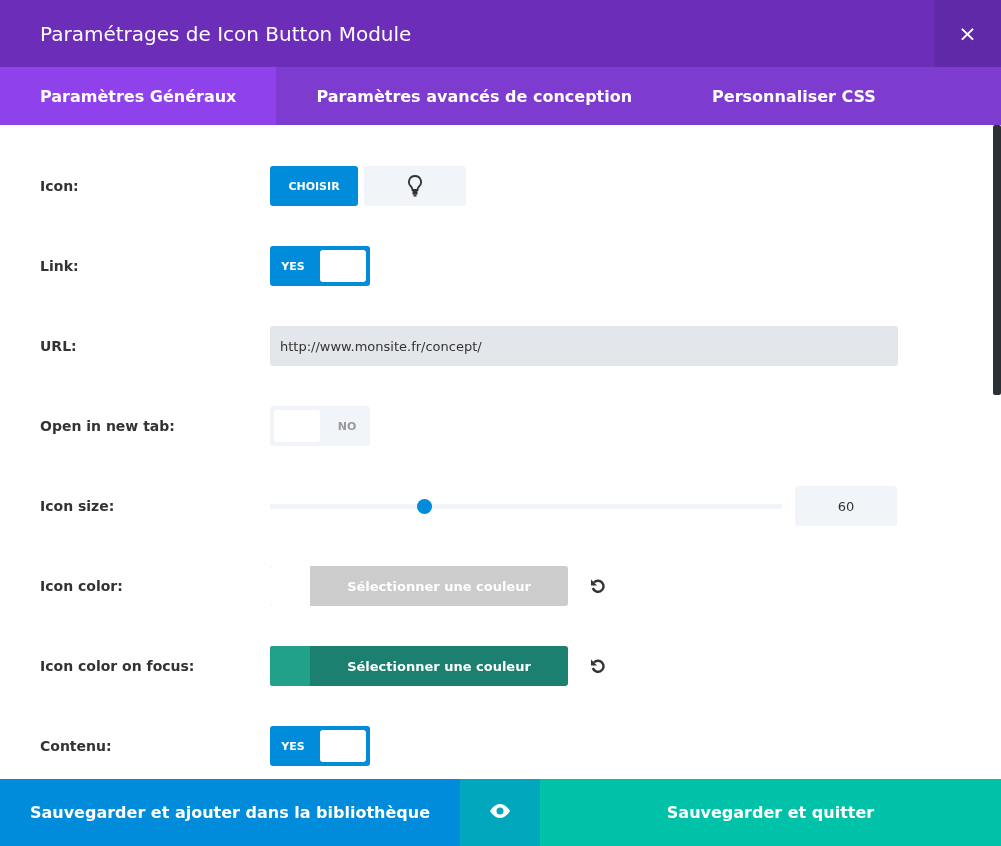  I want to click on tab: Paramètres avancés de conception, so click(474, 96).